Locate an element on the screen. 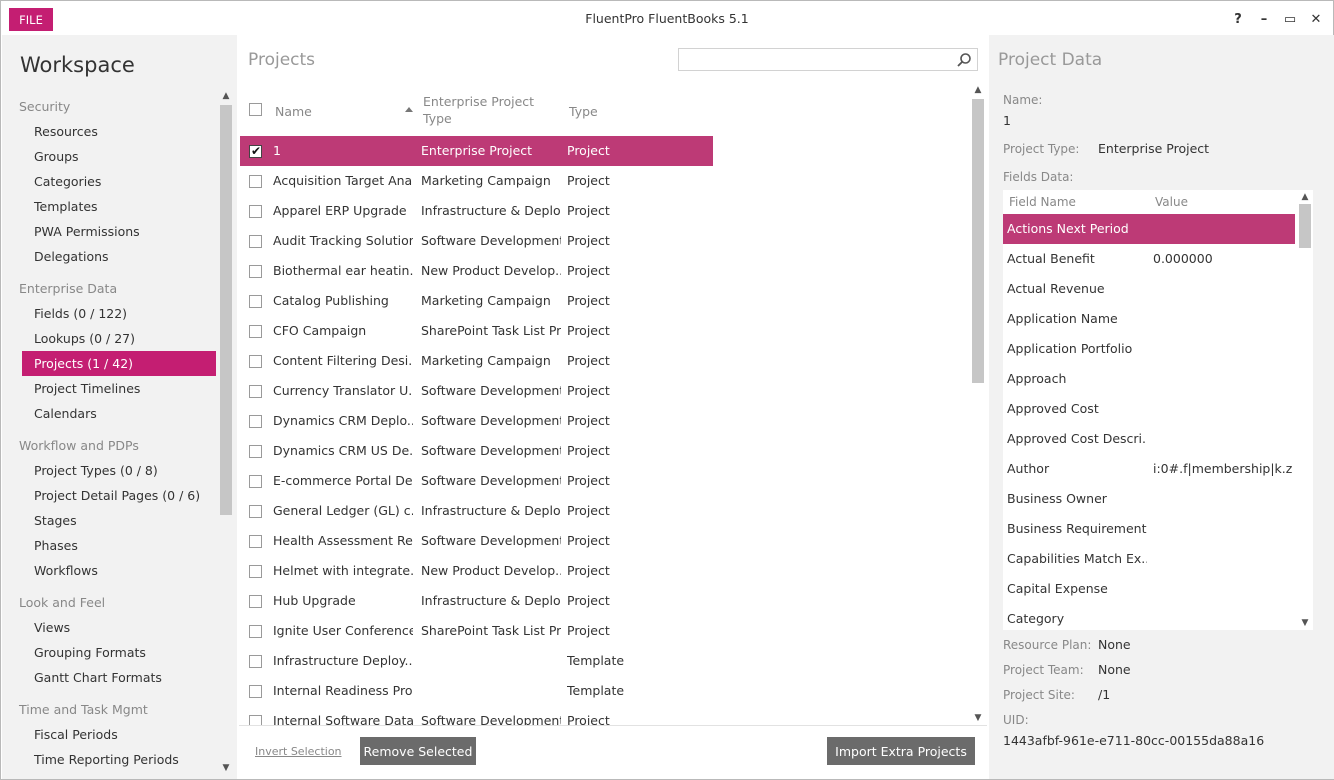 This screenshot has height=780, width=1334. sidebar-item-stages: Stages is located at coordinates (109, 520).